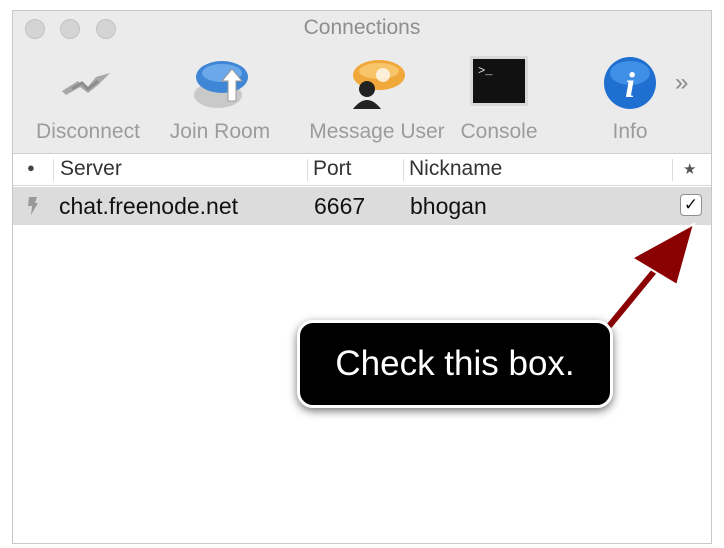  Describe the element at coordinates (651, 274) in the screenshot. I see `annotation-arrow` at that location.